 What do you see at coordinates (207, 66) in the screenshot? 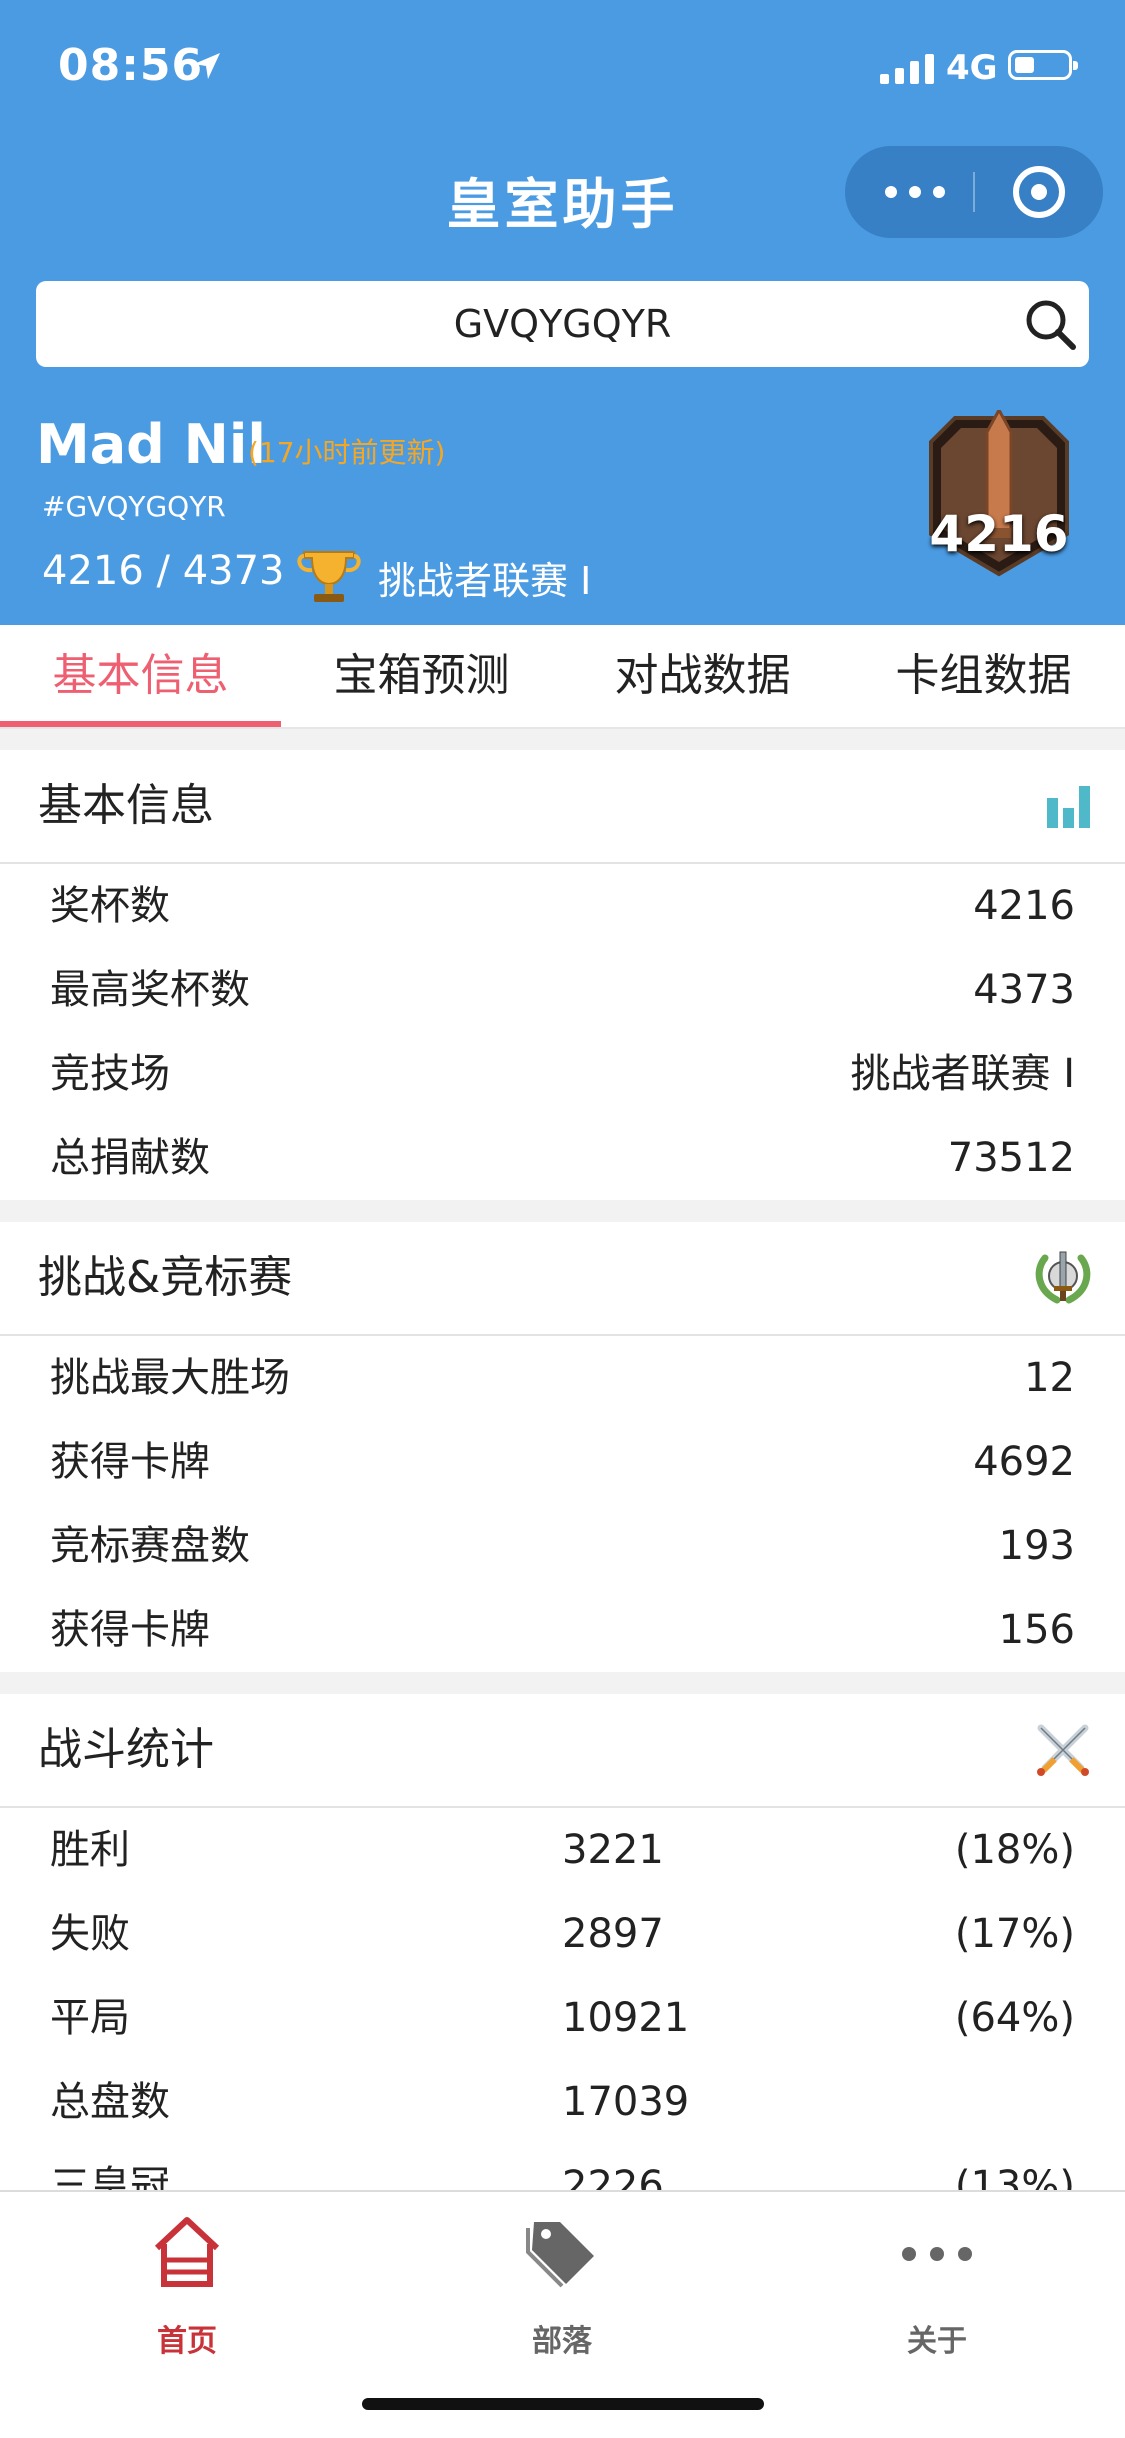
I see `location-arrow-icon` at bounding box center [207, 66].